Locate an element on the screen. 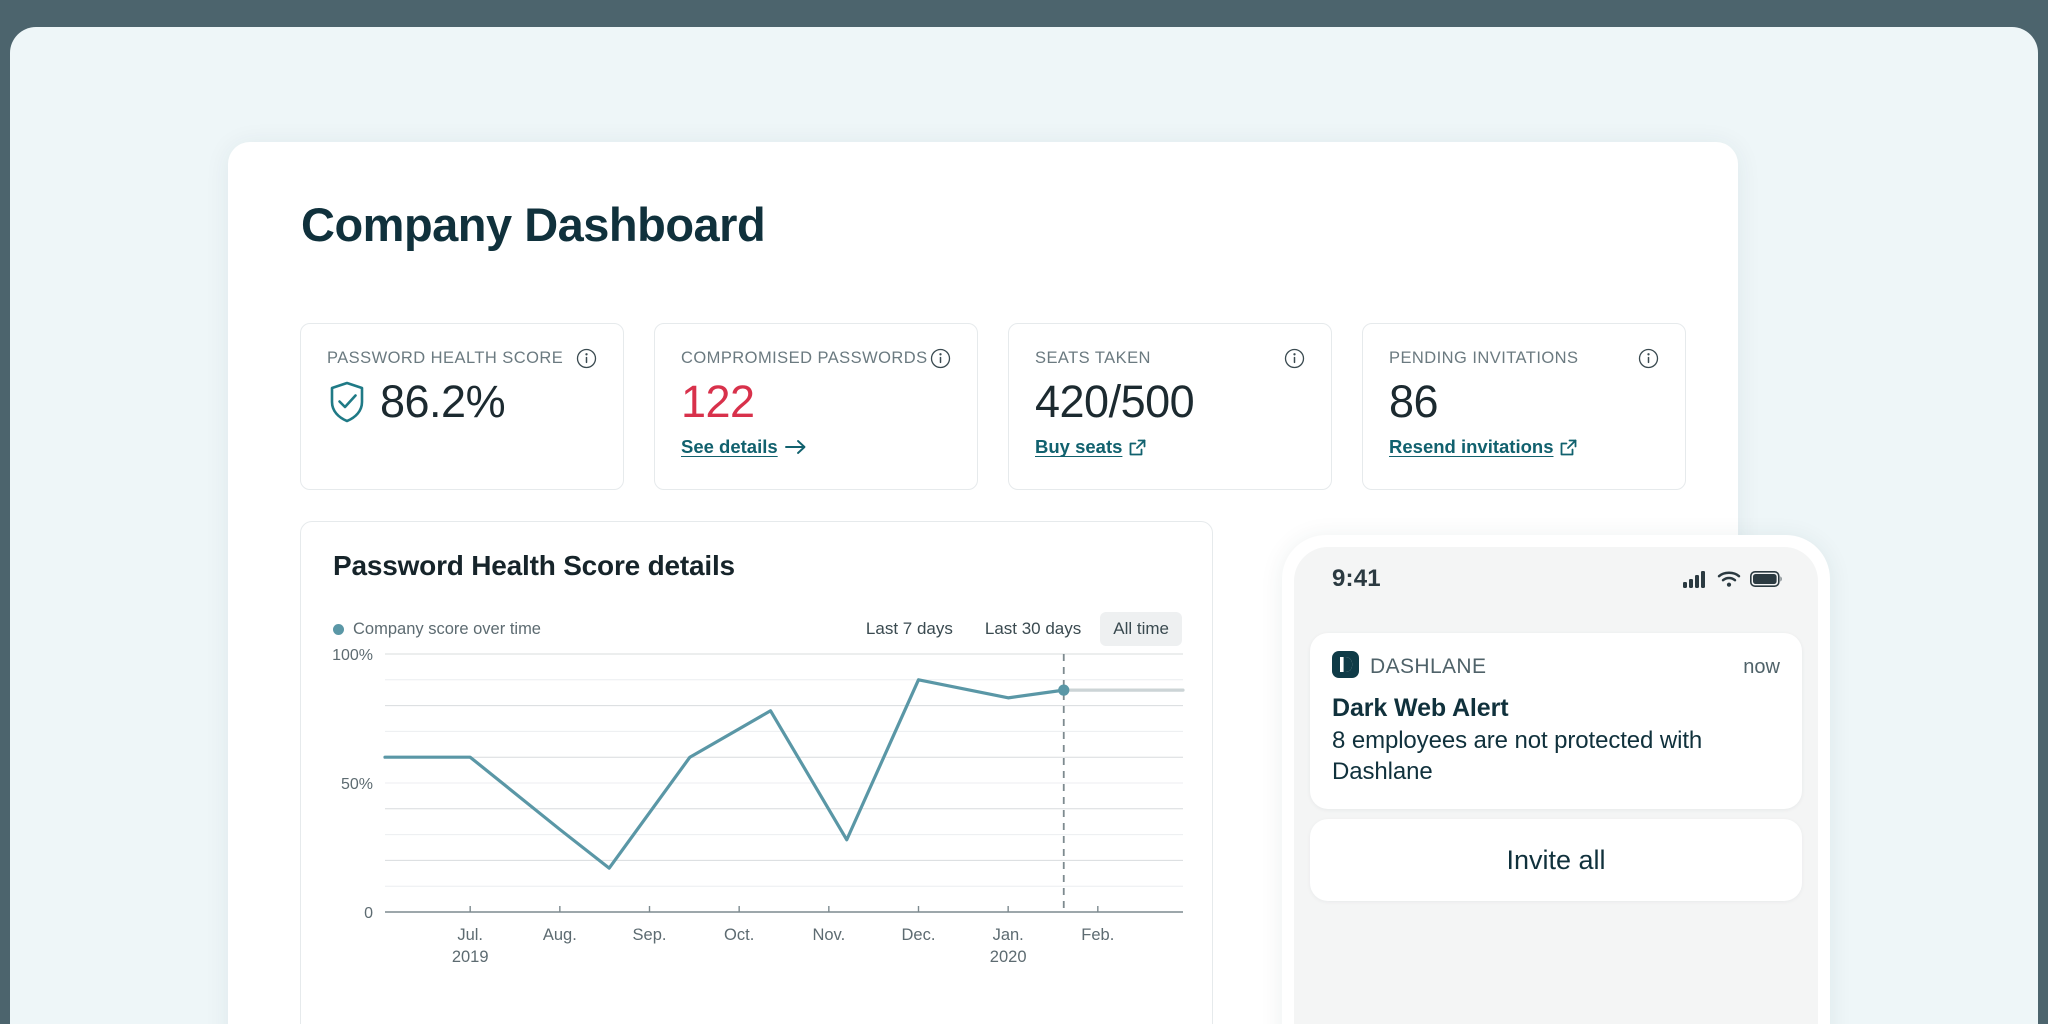 Image resolution: width=2048 pixels, height=1024 pixels. see-details-link-label: See details is located at coordinates (729, 447).